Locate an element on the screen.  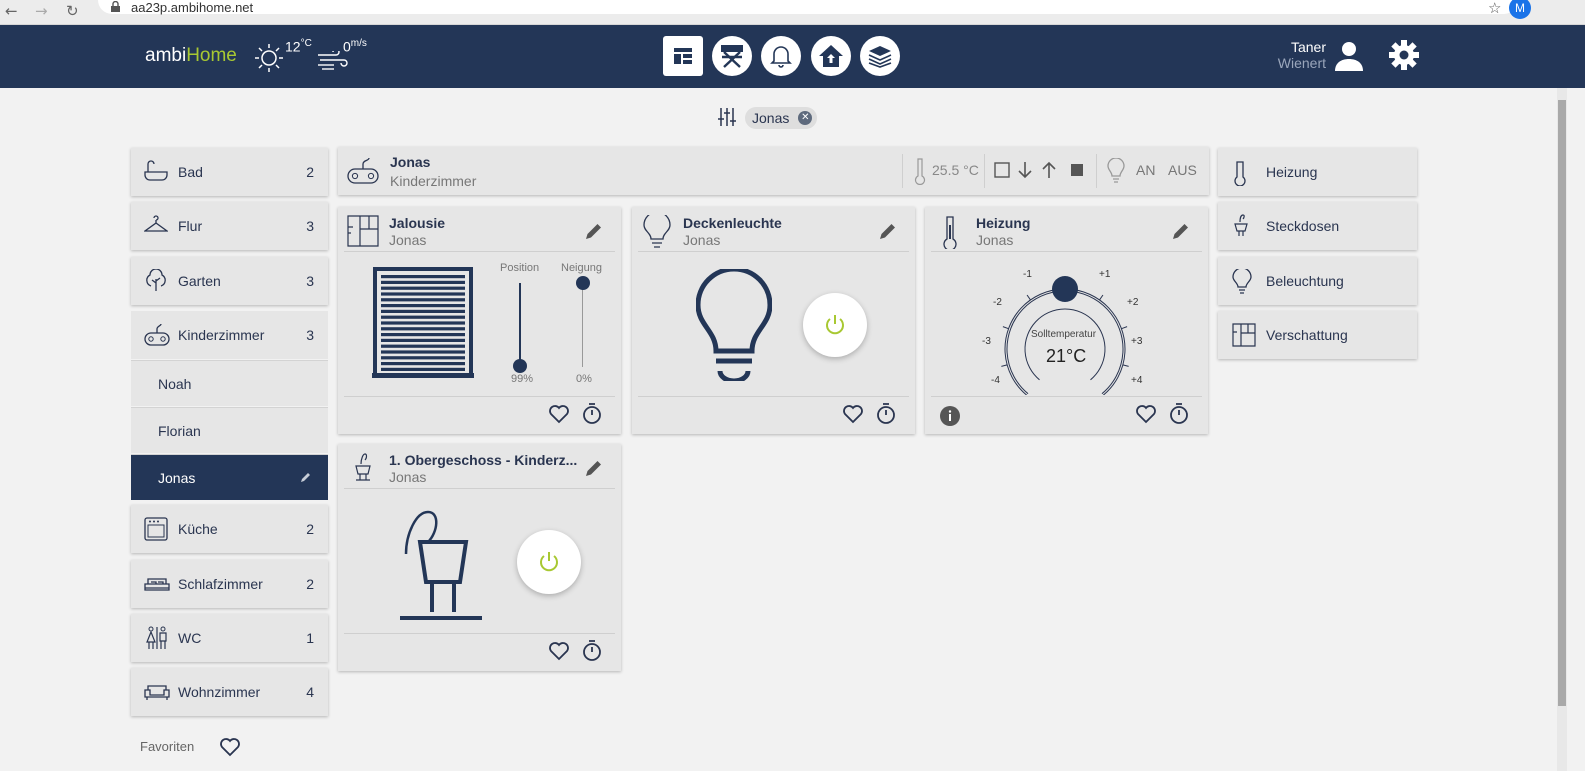
sidebar-item-schlafzimmer: Schlafzimmer 2 is located at coordinates (229, 584).